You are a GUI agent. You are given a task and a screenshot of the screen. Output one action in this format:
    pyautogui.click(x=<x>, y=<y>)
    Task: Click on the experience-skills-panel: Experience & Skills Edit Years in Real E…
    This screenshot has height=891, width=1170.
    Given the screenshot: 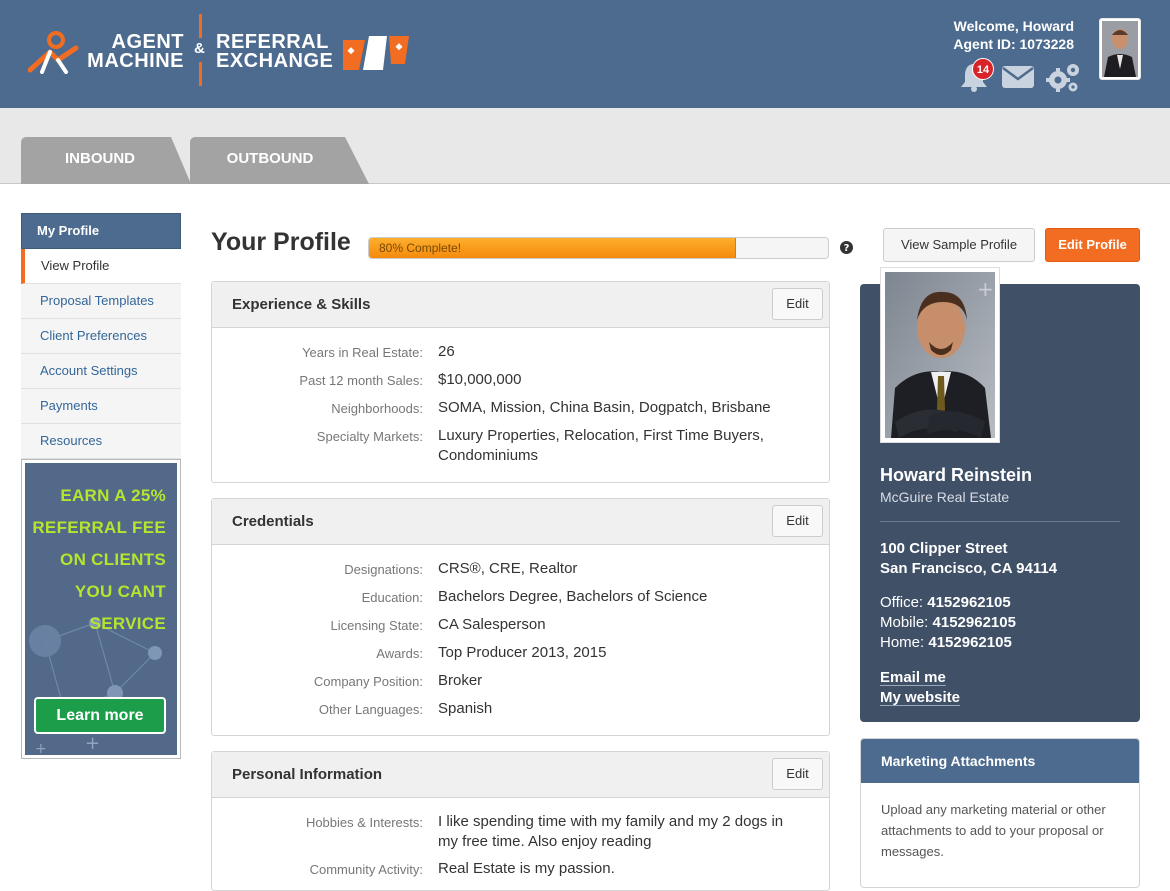 What is the action you would take?
    pyautogui.click(x=520, y=382)
    